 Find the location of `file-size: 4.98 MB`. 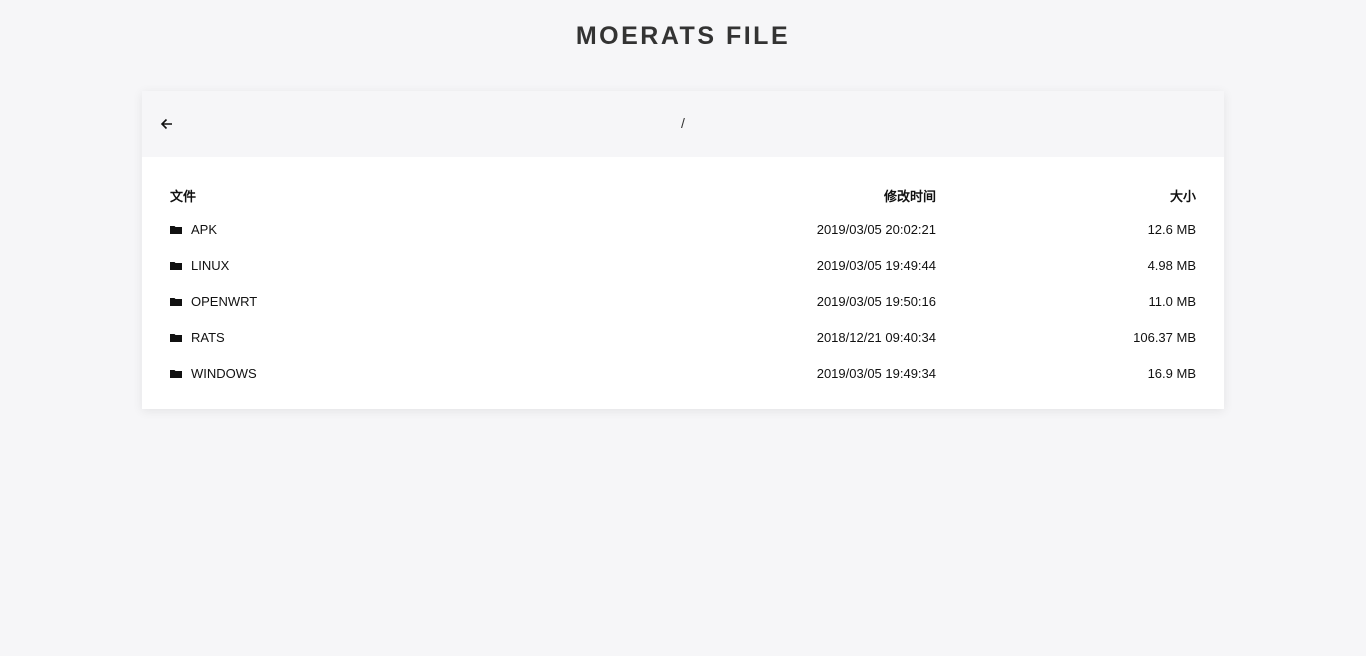

file-size: 4.98 MB is located at coordinates (1171, 265).